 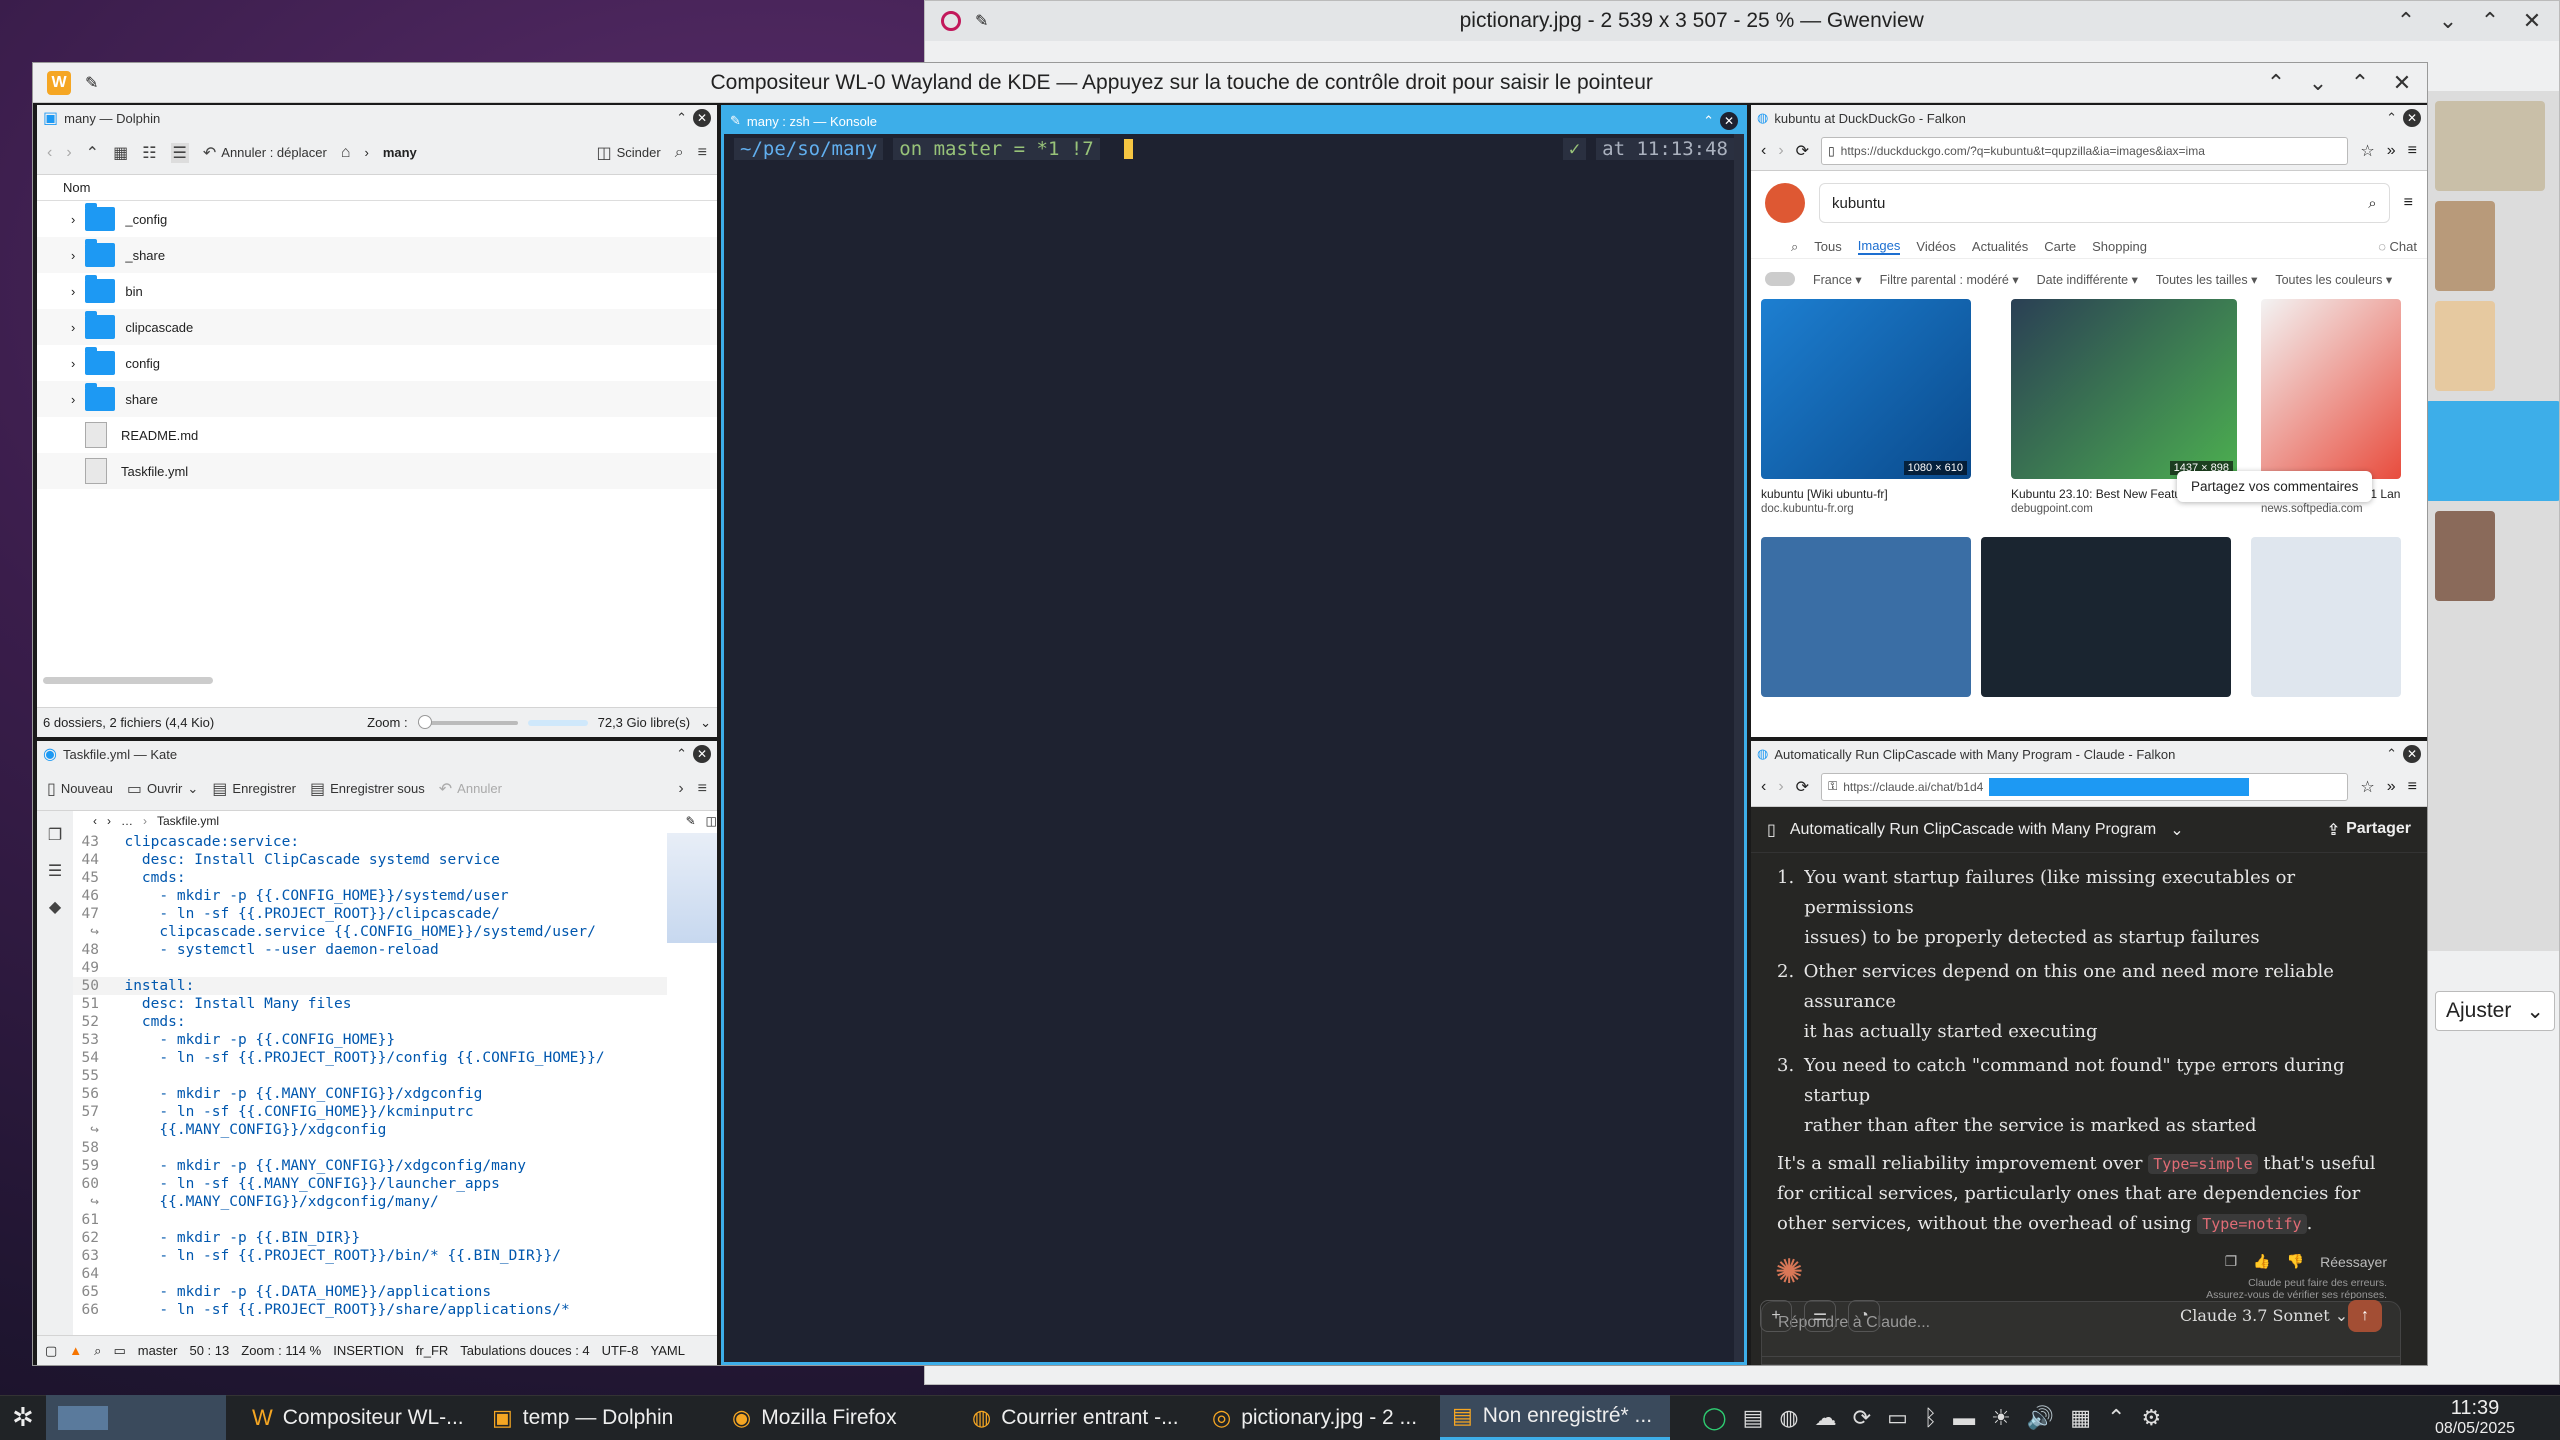 I want to click on split-button: ◫ Scinder, so click(x=628, y=153).